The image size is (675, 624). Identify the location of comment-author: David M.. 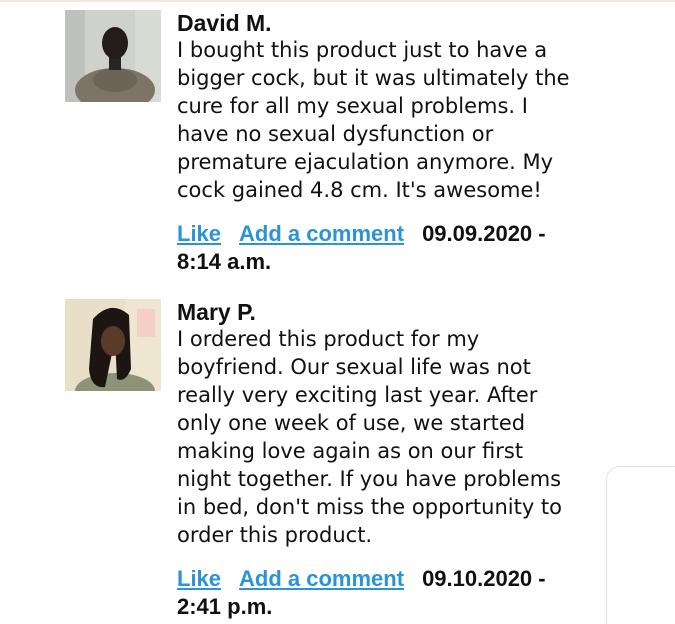
(224, 23).